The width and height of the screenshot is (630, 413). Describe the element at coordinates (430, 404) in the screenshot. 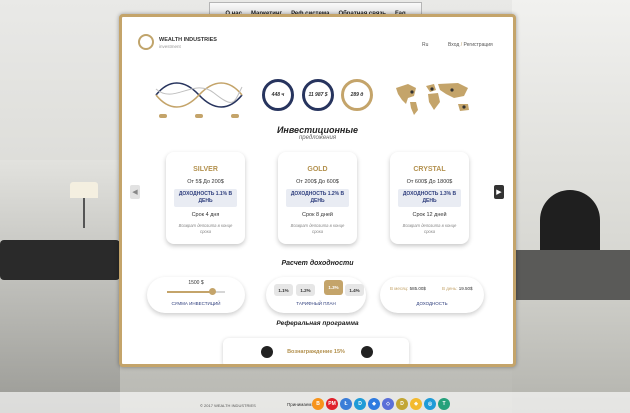

I see `payment-method-icon: ◎` at that location.